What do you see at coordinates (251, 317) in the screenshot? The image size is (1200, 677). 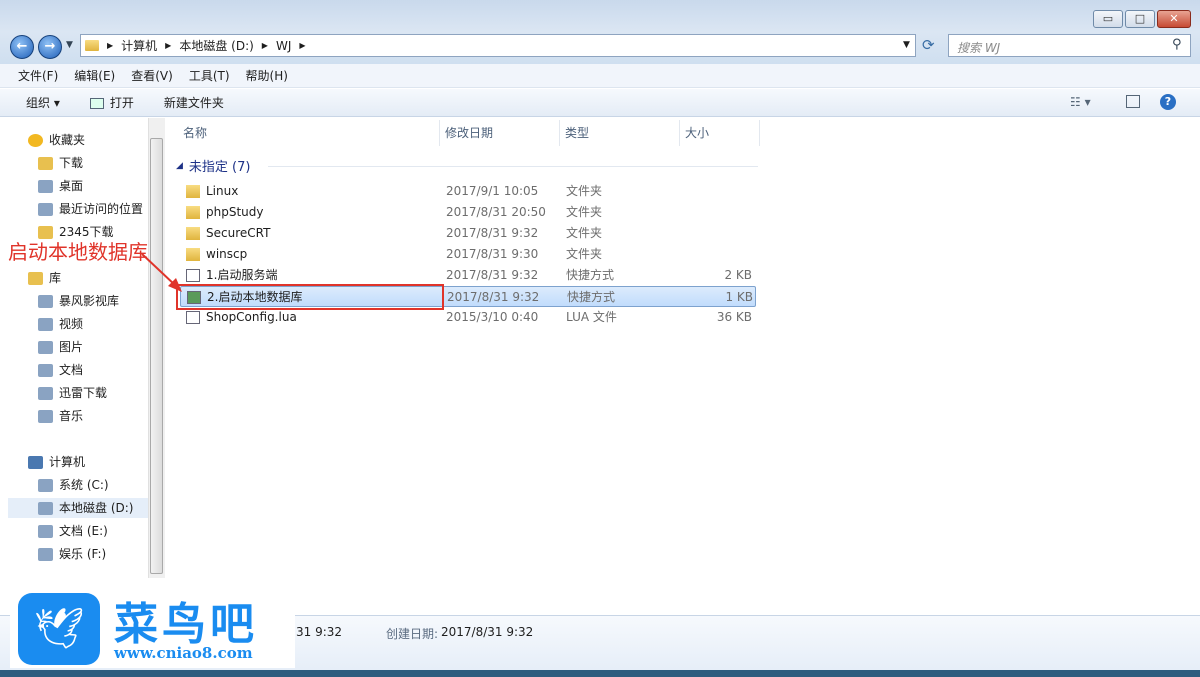 I see `file-name: ShopConfig.lua` at bounding box center [251, 317].